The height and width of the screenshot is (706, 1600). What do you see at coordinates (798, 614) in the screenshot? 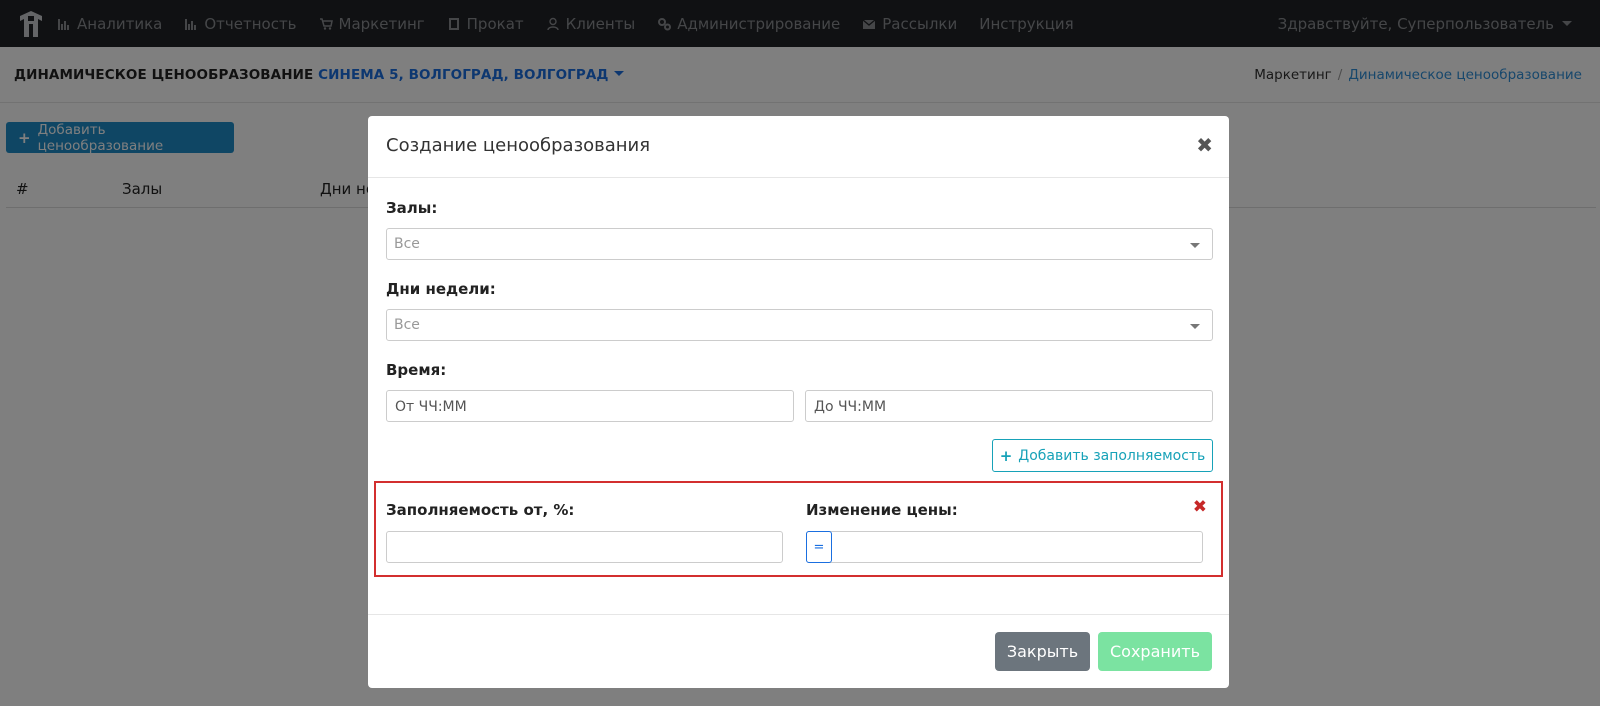
I see `modal-footer-divider` at bounding box center [798, 614].